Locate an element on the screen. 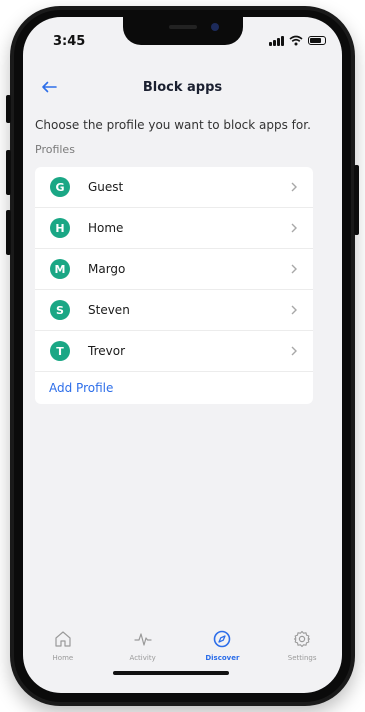 The height and width of the screenshot is (712, 365). compass-icon is located at coordinates (222, 639).